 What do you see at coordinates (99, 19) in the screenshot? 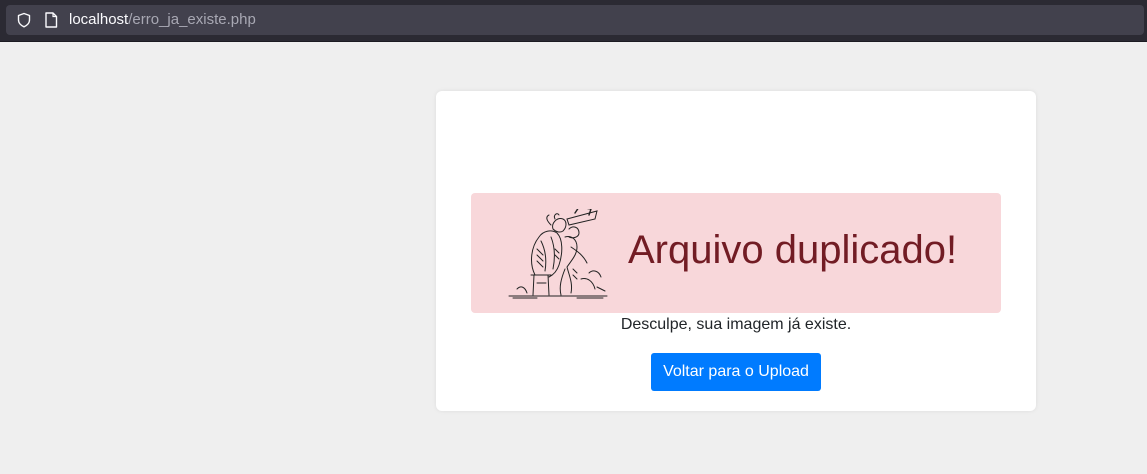
I see `url-host: localhost` at bounding box center [99, 19].